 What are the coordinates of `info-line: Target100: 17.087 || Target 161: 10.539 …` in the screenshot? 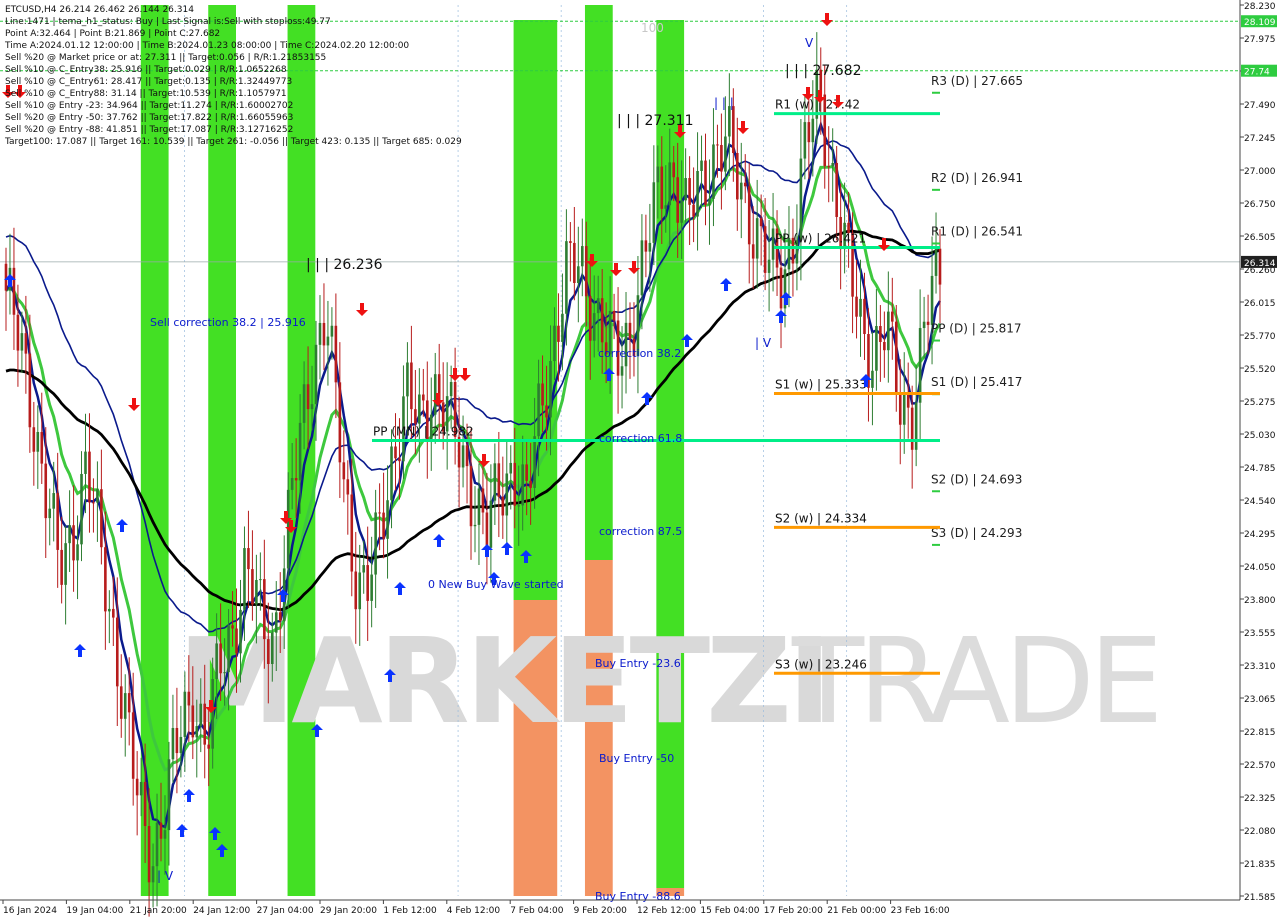 It's located at (233, 142).